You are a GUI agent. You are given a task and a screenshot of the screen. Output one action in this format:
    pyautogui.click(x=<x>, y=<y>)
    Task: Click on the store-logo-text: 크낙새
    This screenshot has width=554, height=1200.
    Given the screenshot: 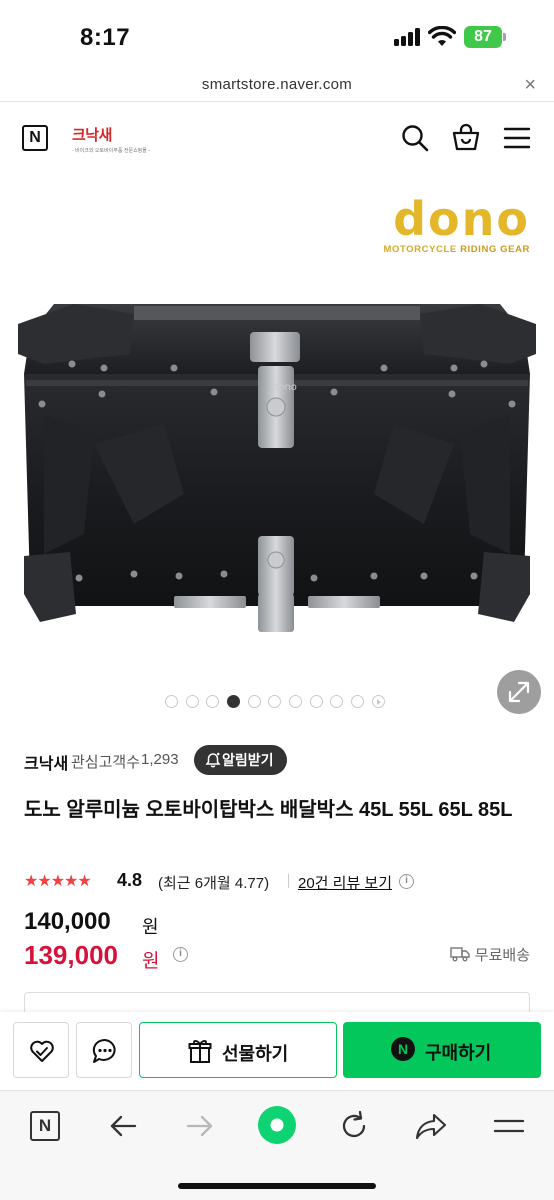 What is the action you would take?
    pyautogui.click(x=92, y=135)
    